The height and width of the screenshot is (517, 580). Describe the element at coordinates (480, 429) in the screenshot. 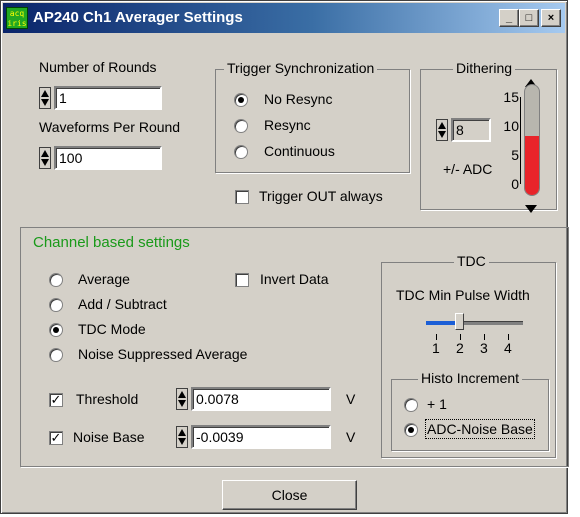

I see `adc-noise-base-label: ADC-Noise Base` at that location.